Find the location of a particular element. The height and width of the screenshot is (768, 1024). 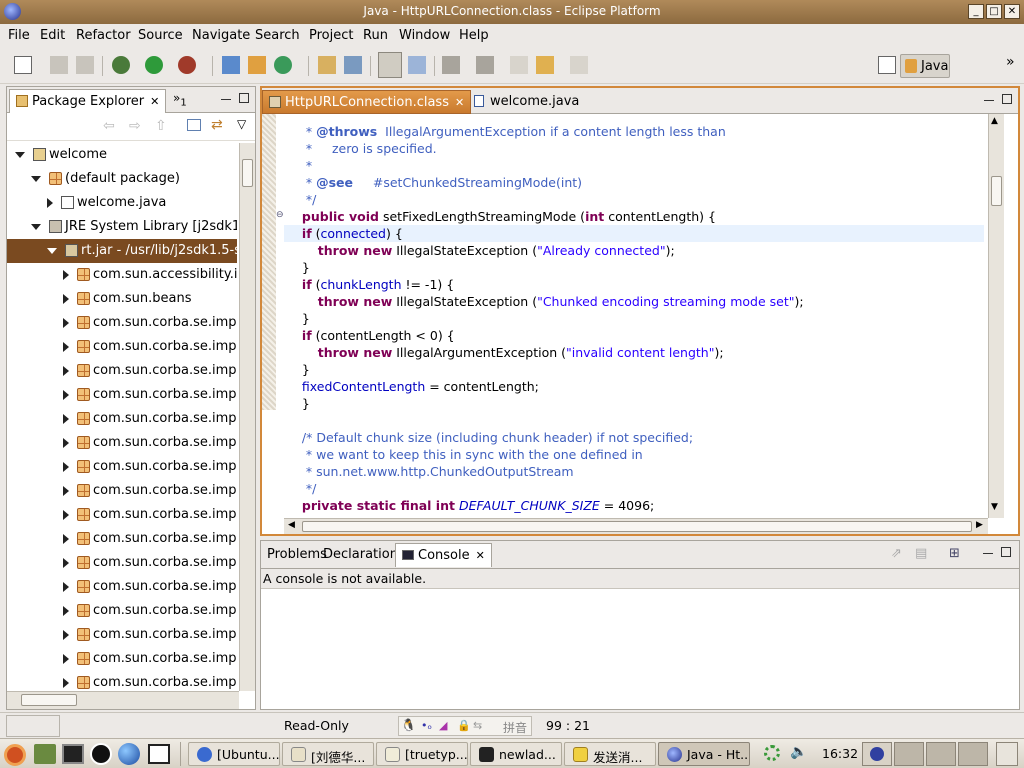

tree-item: JRE System Library [j2sdk1.5-s is located at coordinates (122, 227).